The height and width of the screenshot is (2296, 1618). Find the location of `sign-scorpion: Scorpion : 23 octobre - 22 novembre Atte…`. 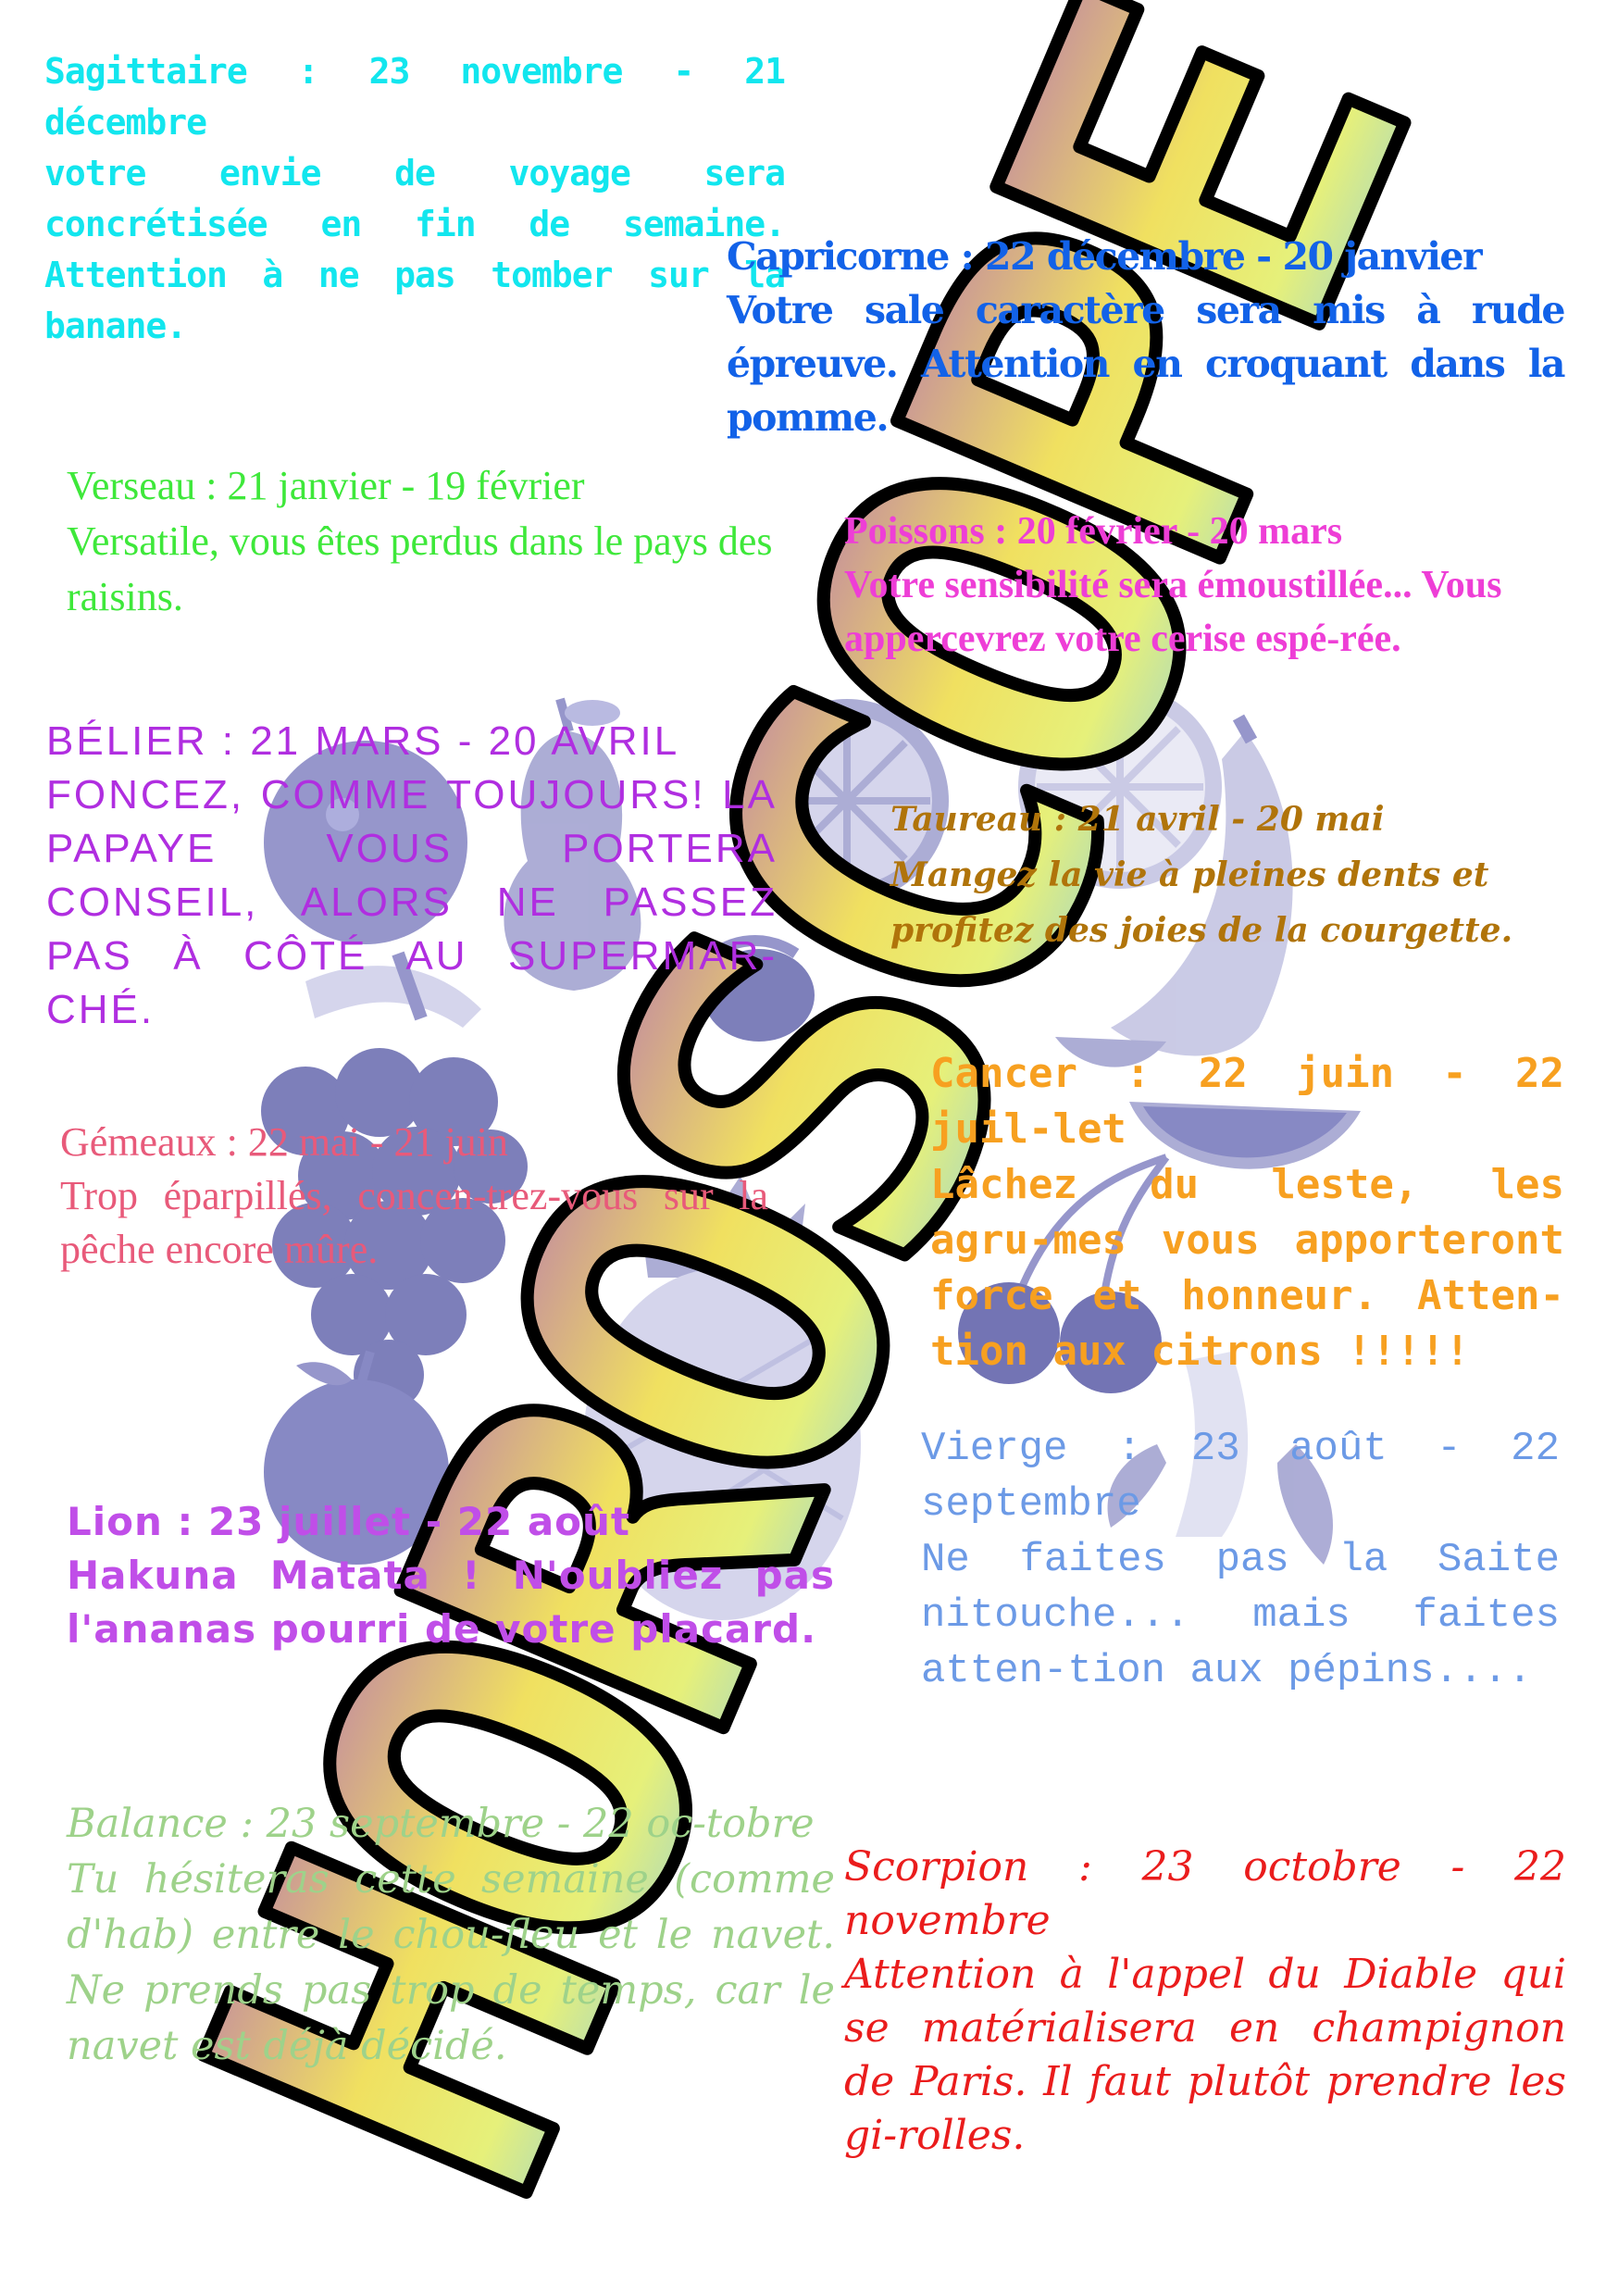

sign-scorpion: Scorpion : 23 octobre - 22 novembre Atte… is located at coordinates (1205, 2002).